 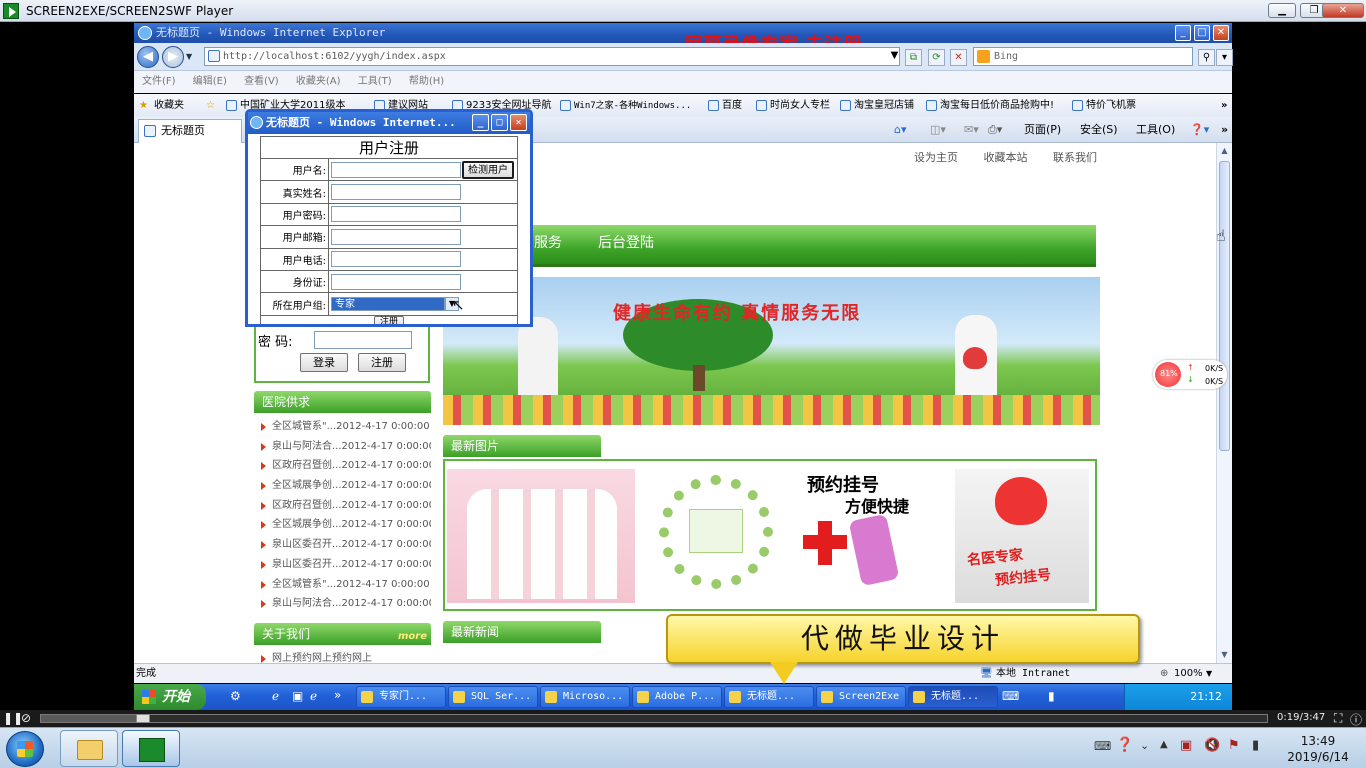 I want to click on vertical-scrollbar: ▲ ▼, so click(x=1224, y=403).